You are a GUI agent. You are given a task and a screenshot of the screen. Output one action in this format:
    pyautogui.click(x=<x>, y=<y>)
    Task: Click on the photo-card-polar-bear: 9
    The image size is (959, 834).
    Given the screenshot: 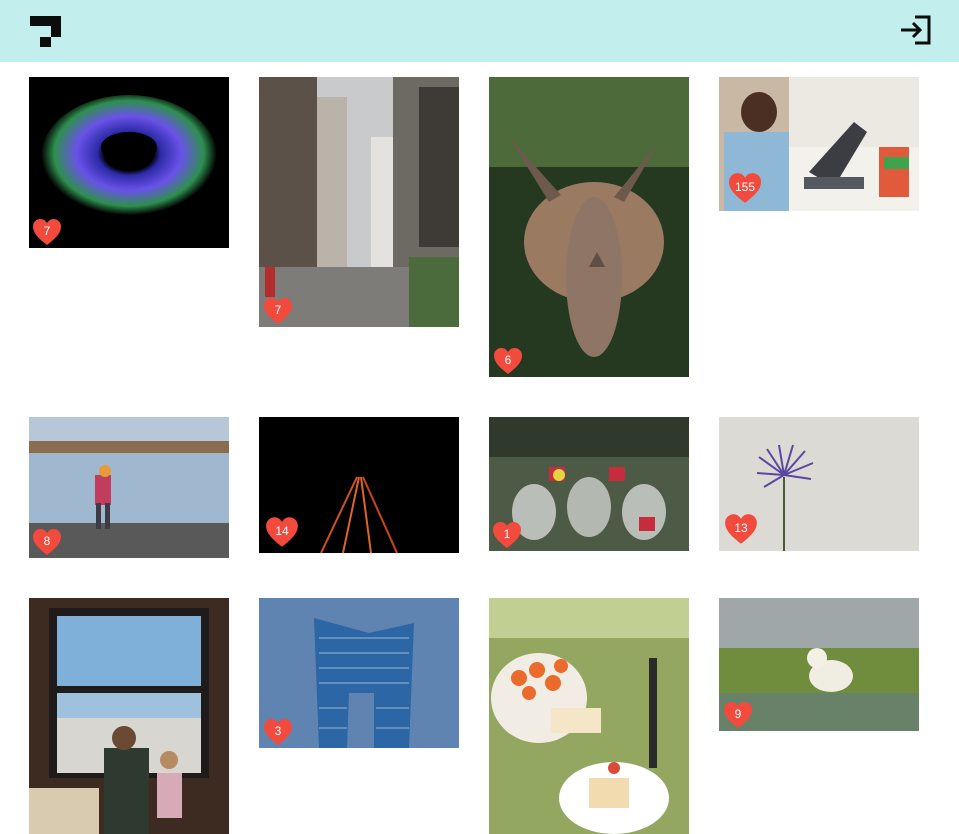 What is the action you would take?
    pyautogui.click(x=819, y=664)
    